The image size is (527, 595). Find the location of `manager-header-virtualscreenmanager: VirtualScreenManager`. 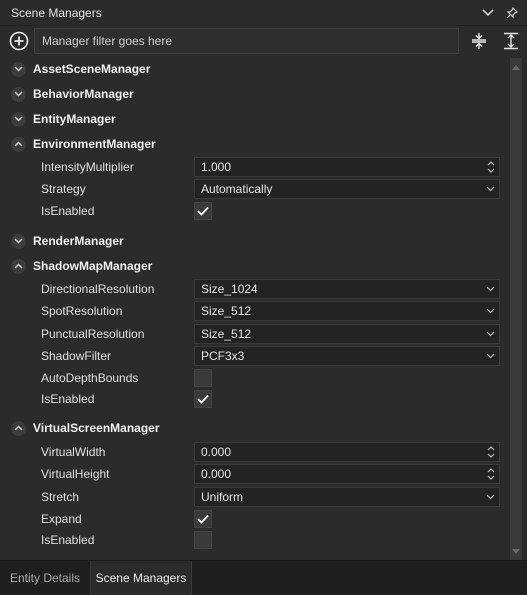

manager-header-virtualscreenmanager: VirtualScreenManager is located at coordinates (258, 428).